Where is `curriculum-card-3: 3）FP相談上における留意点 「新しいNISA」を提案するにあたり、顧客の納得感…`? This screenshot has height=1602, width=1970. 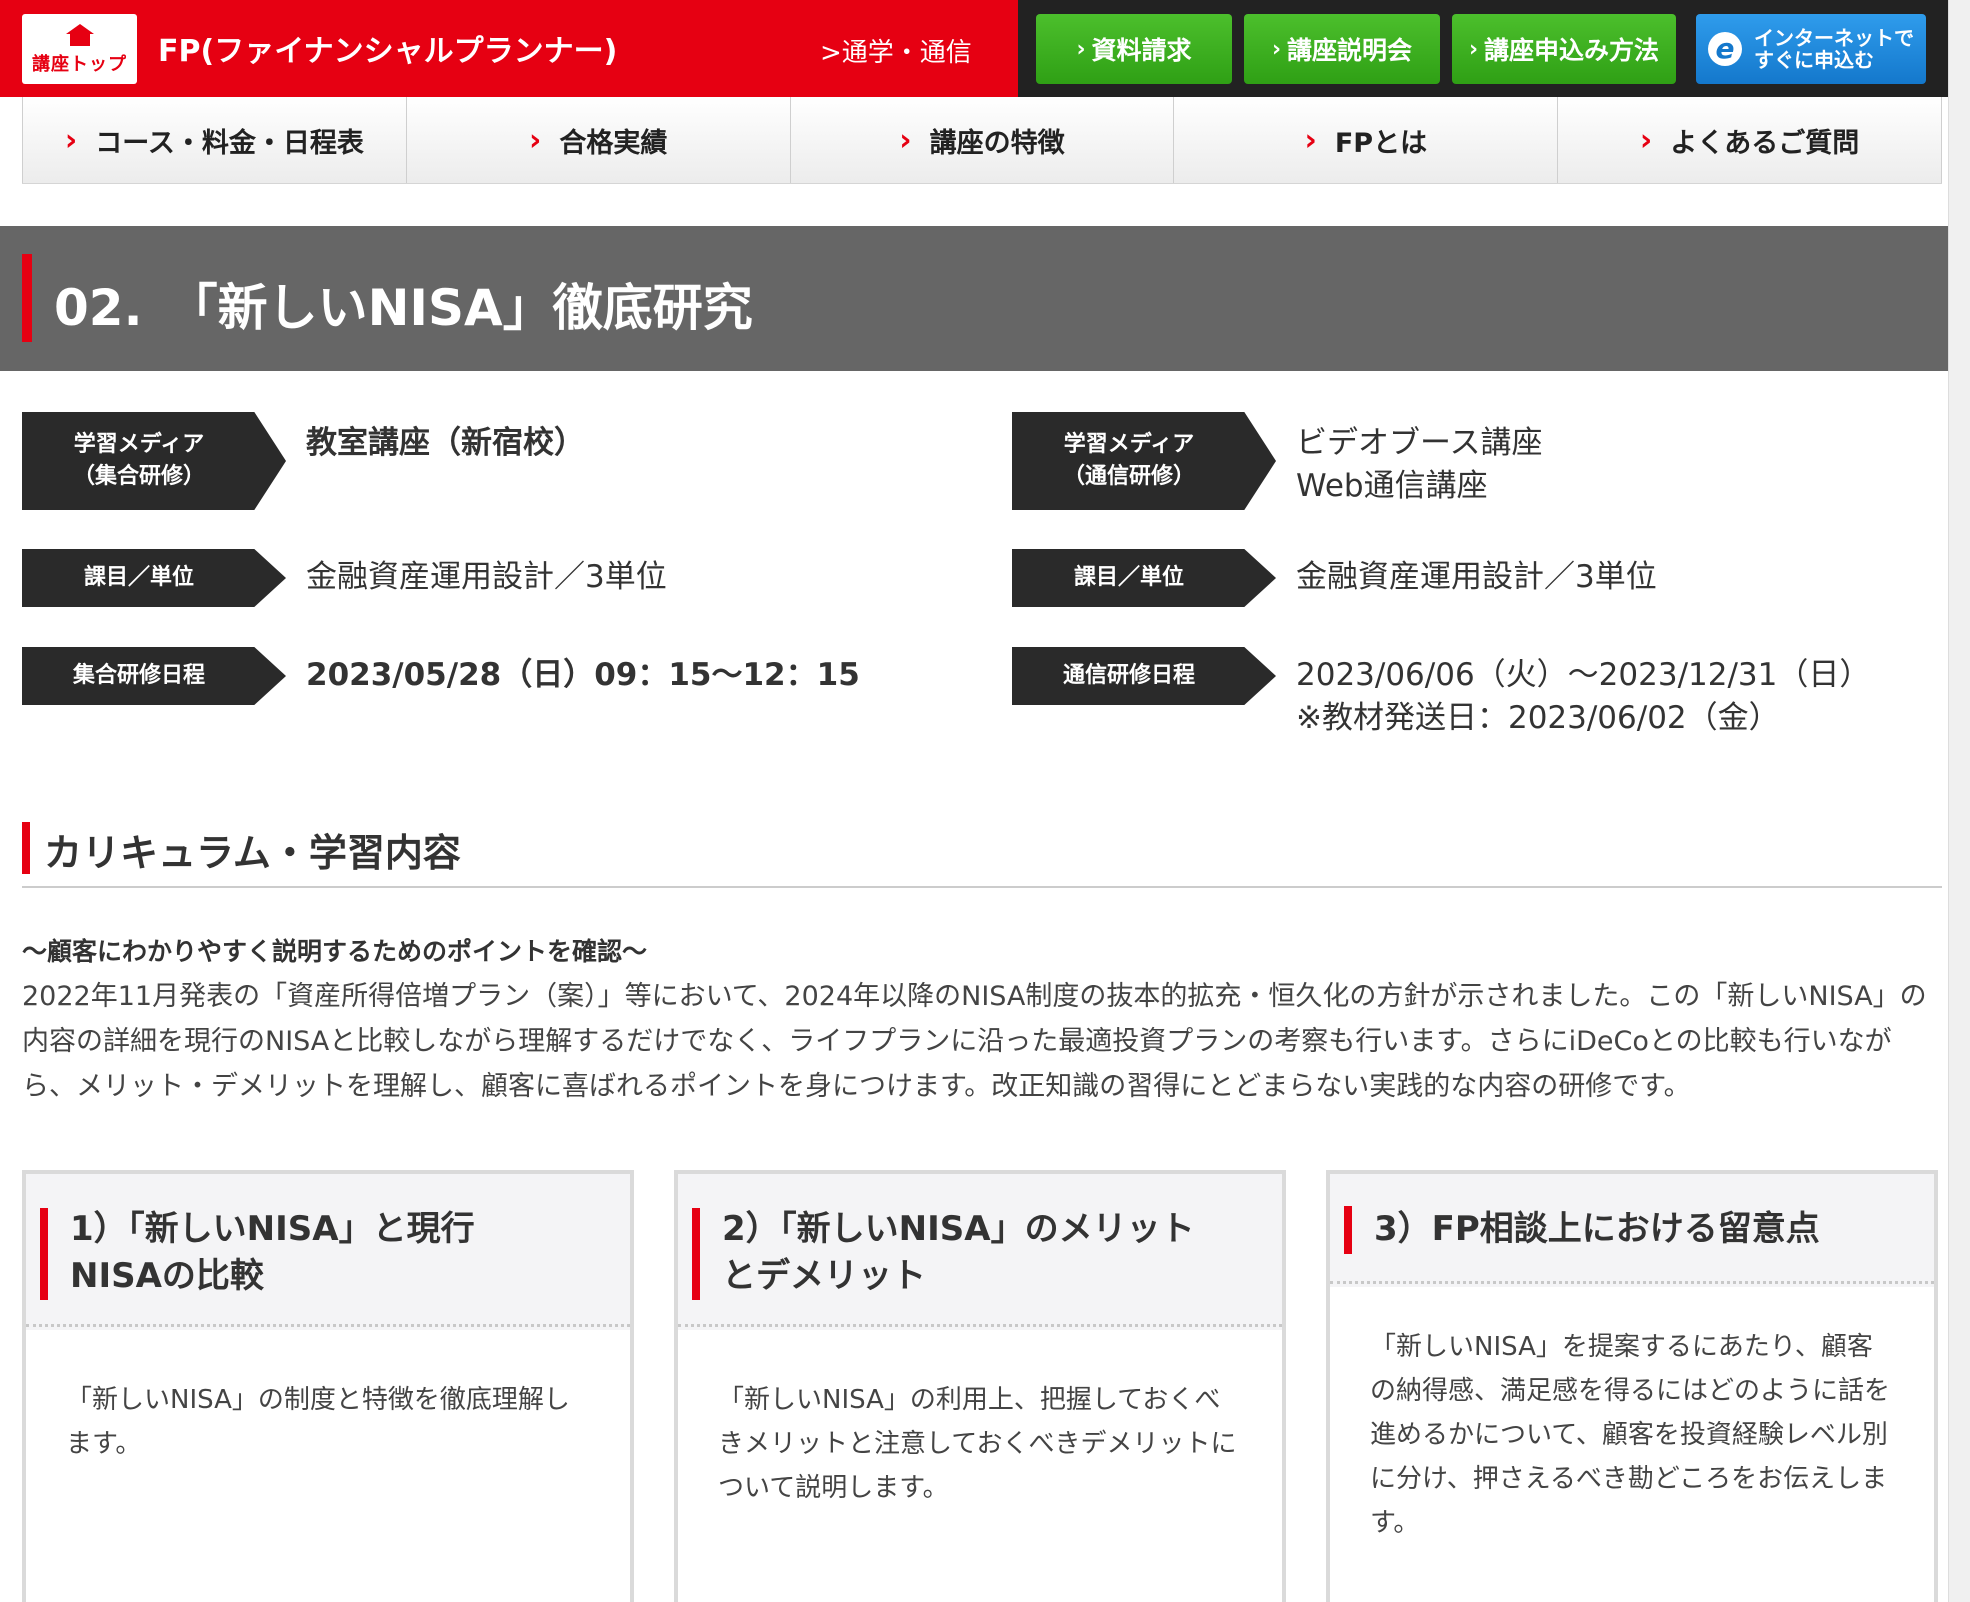
curriculum-card-3: 3）FP相談上における留意点 「新しいNISA」を提案するにあたり、顧客の納得感… is located at coordinates (1632, 1386).